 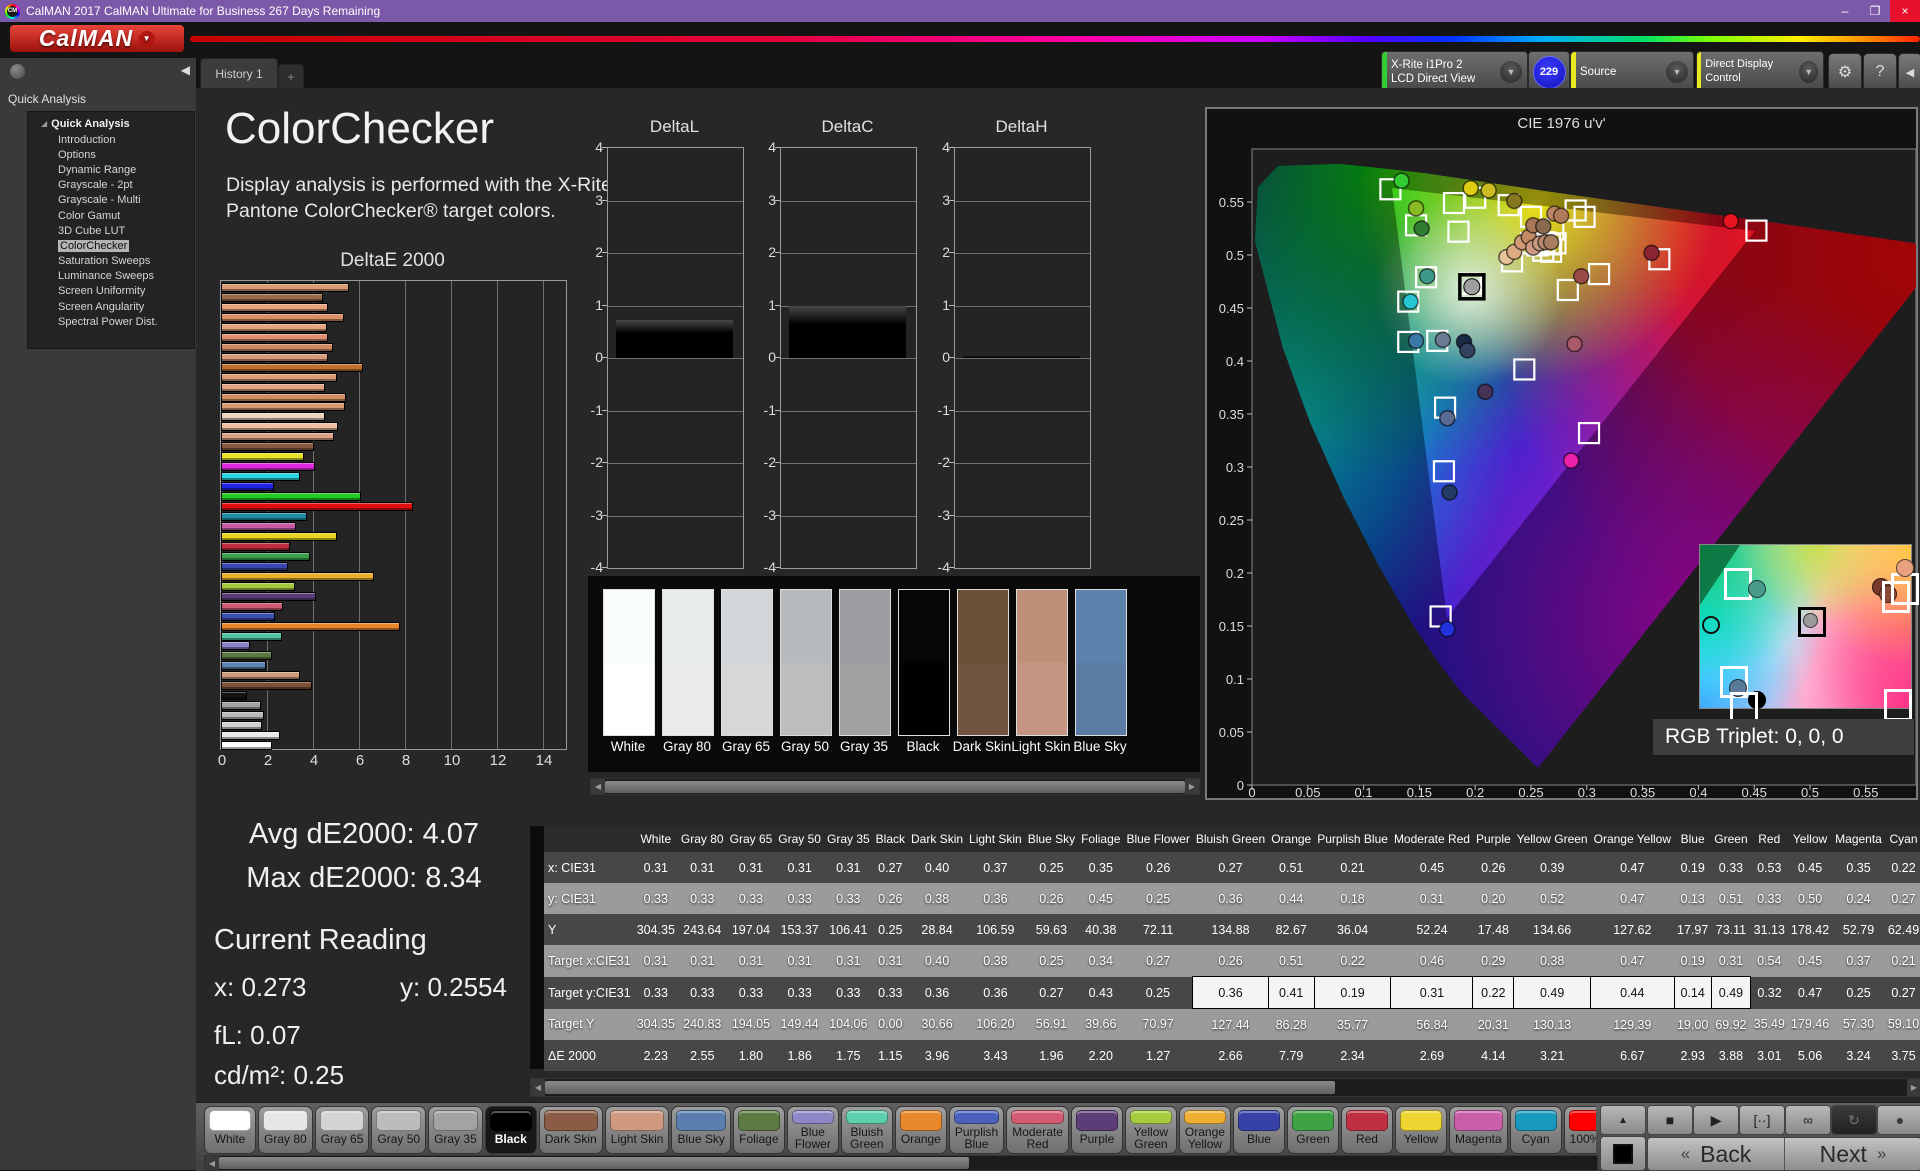 What do you see at coordinates (1623, 1153) in the screenshot?
I see `pattern-window-button` at bounding box center [1623, 1153].